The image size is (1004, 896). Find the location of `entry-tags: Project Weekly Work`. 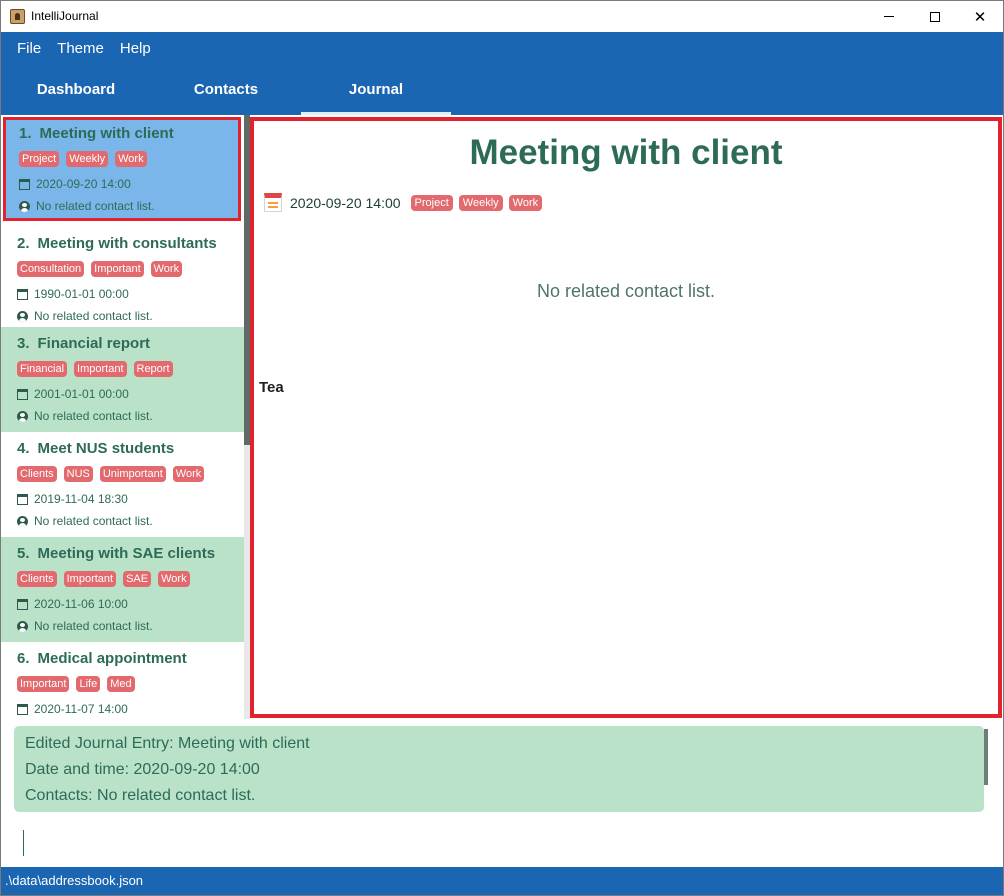

entry-tags: Project Weekly Work is located at coordinates (128, 162).